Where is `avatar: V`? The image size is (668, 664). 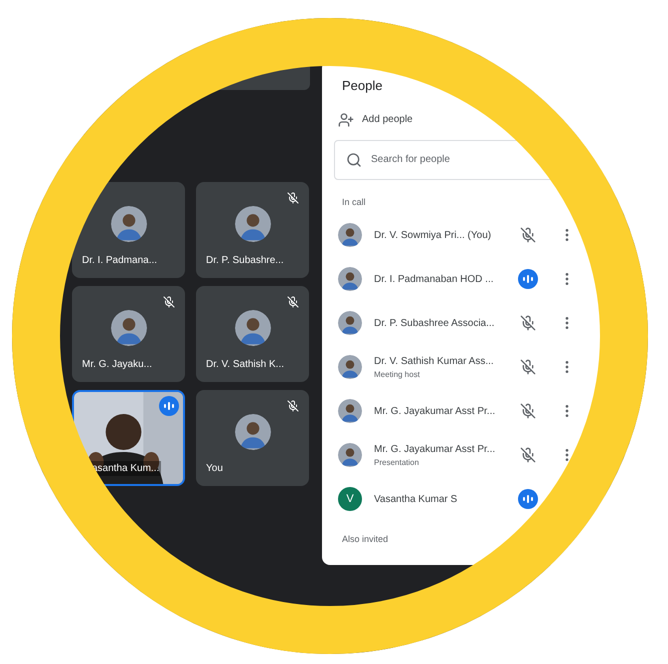 avatar: V is located at coordinates (350, 499).